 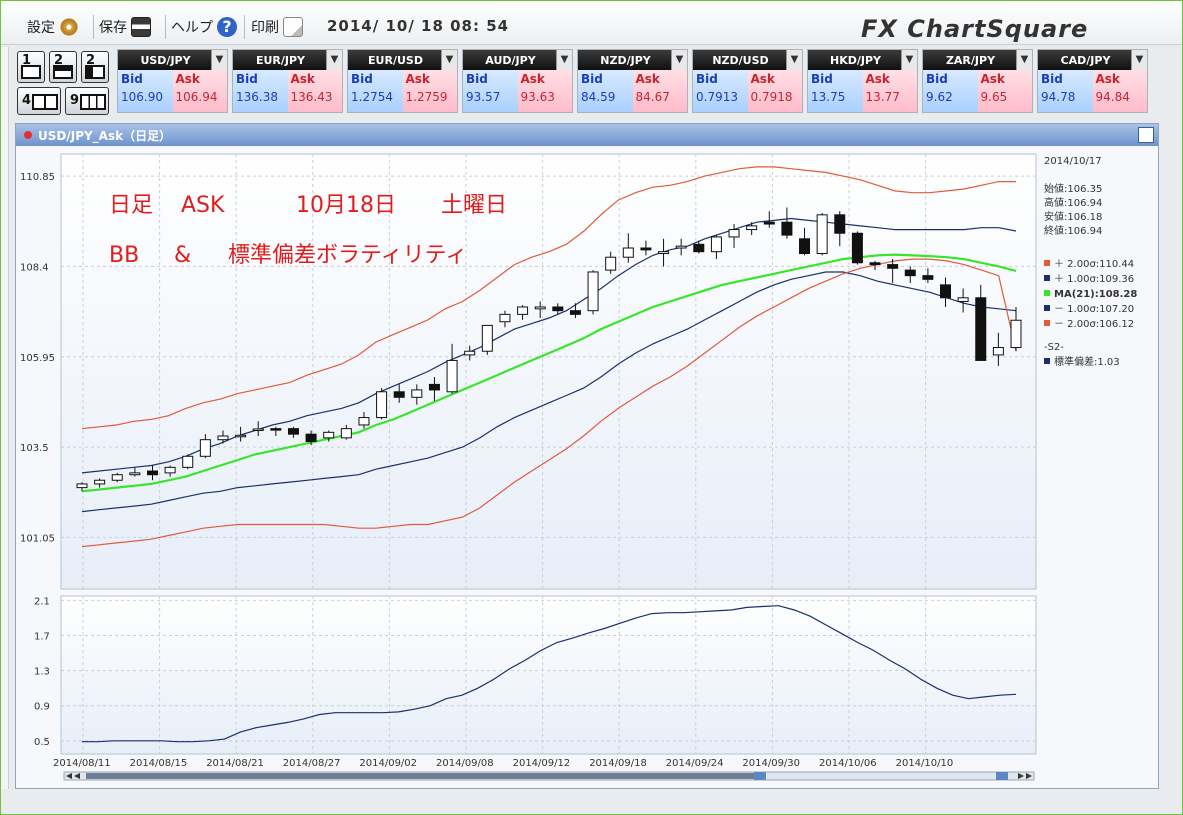 I want to click on ask-value: 0.7918, so click(x=771, y=97).